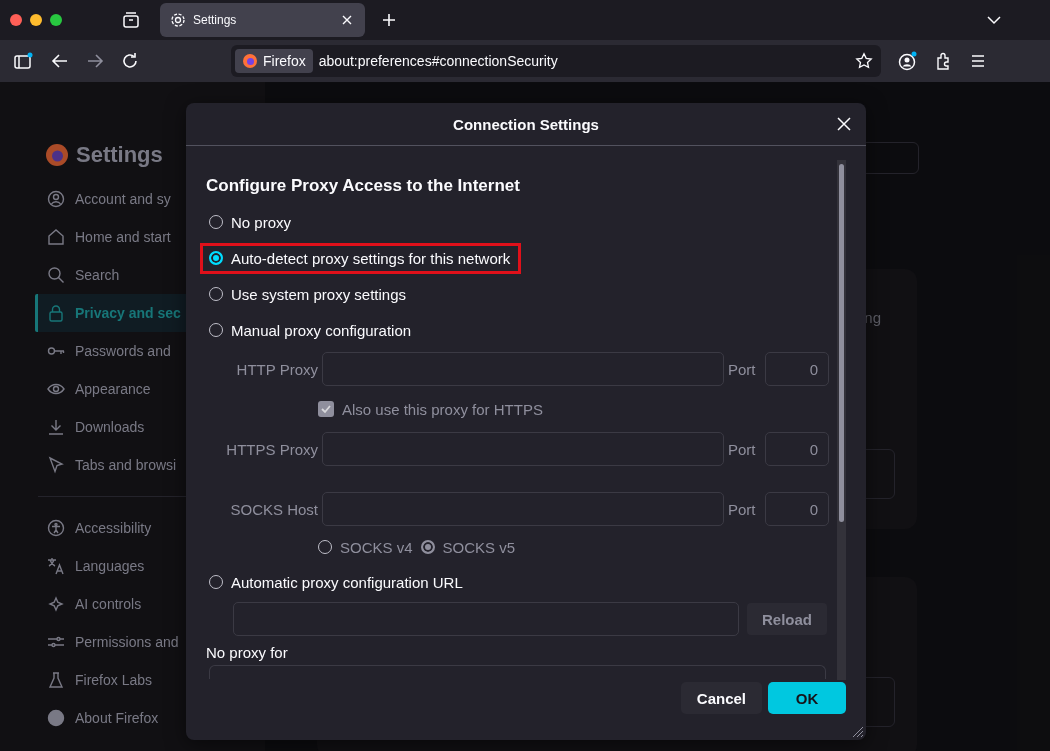  What do you see at coordinates (787, 619) in the screenshot?
I see `reload-button: Reload` at bounding box center [787, 619].